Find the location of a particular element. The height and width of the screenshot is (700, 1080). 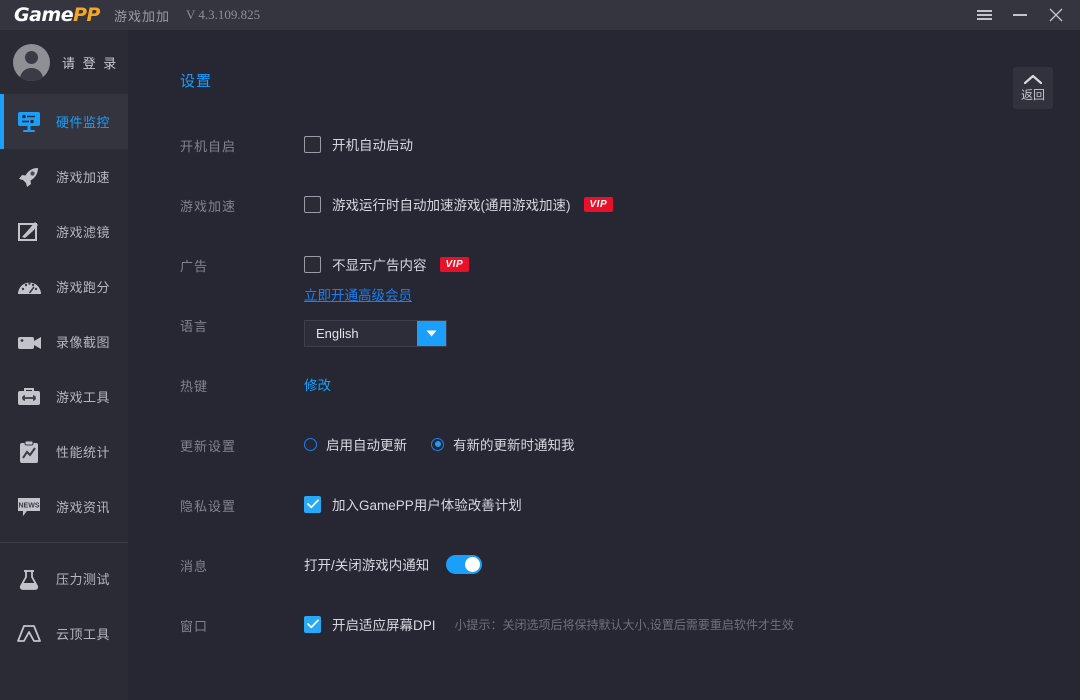

sidebar-item-label: 游戏工具 is located at coordinates (83, 397).